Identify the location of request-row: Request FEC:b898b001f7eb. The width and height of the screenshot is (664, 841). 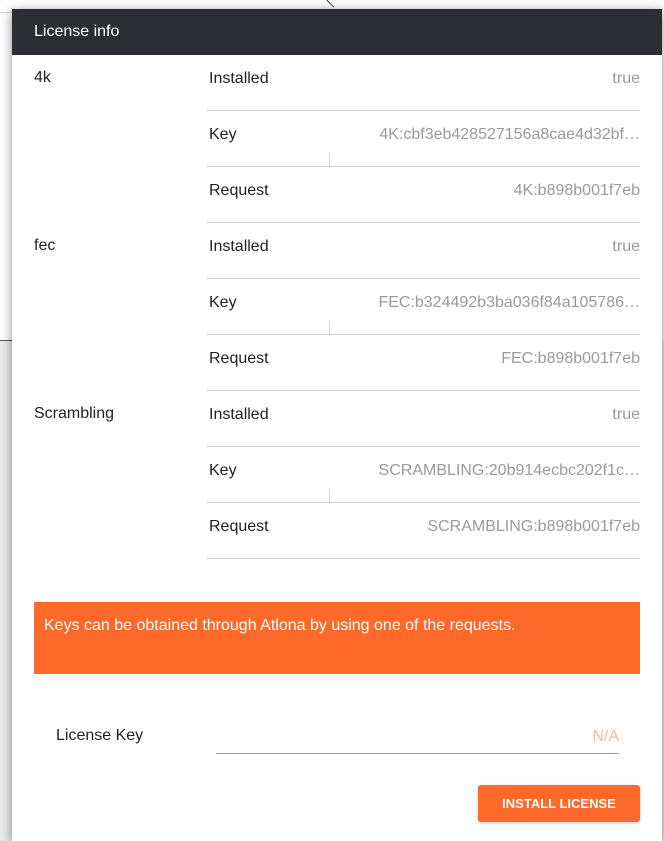
(423, 363).